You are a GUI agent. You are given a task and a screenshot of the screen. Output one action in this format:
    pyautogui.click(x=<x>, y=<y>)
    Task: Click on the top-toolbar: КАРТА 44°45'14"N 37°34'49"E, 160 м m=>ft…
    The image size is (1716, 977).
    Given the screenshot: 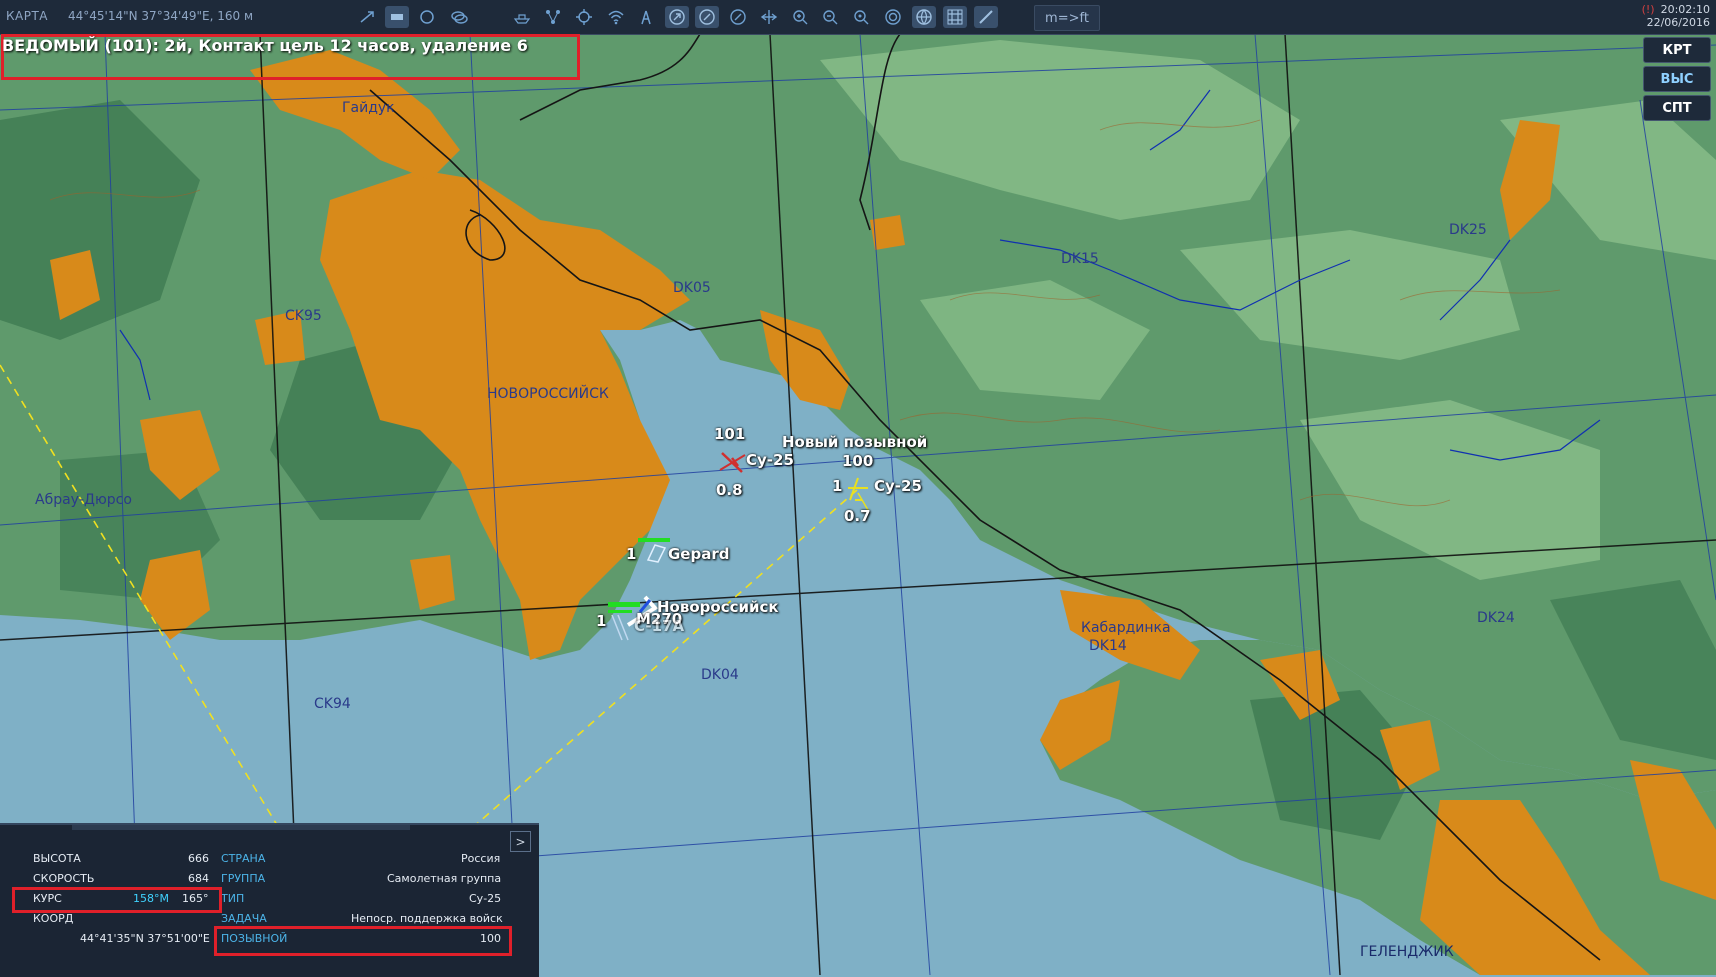 What is the action you would take?
    pyautogui.click(x=858, y=17)
    